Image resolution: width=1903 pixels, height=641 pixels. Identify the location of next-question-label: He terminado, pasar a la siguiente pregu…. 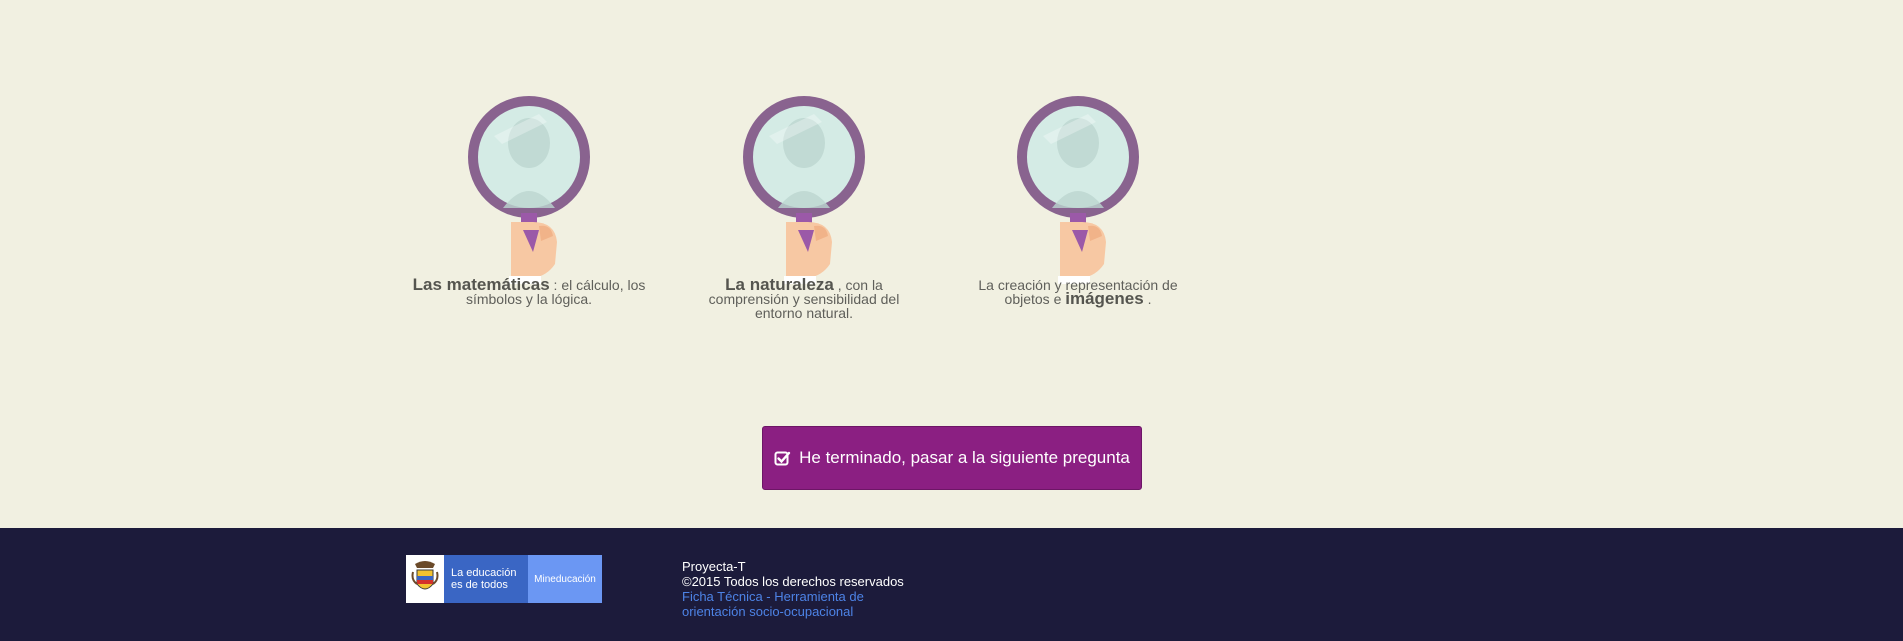
(964, 457).